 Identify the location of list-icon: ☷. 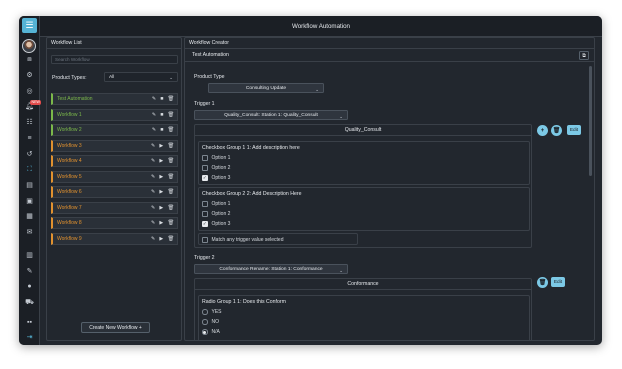
(29, 122).